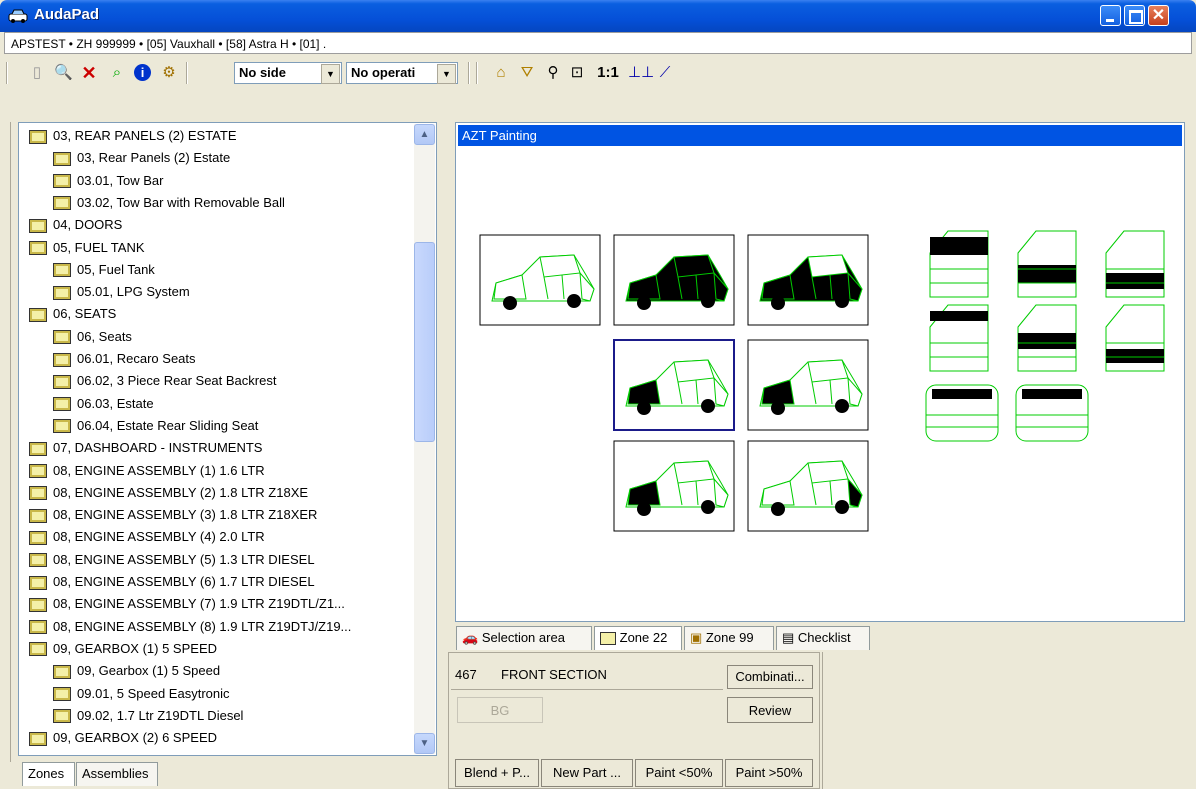  Describe the element at coordinates (37, 73) in the screenshot. I see `new-document-icon: ▯` at that location.